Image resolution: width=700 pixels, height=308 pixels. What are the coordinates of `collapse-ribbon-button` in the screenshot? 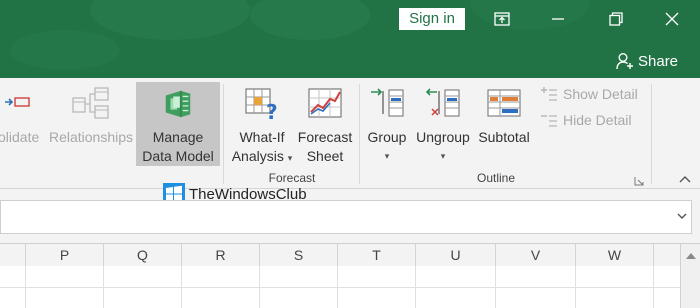 It's located at (685, 179).